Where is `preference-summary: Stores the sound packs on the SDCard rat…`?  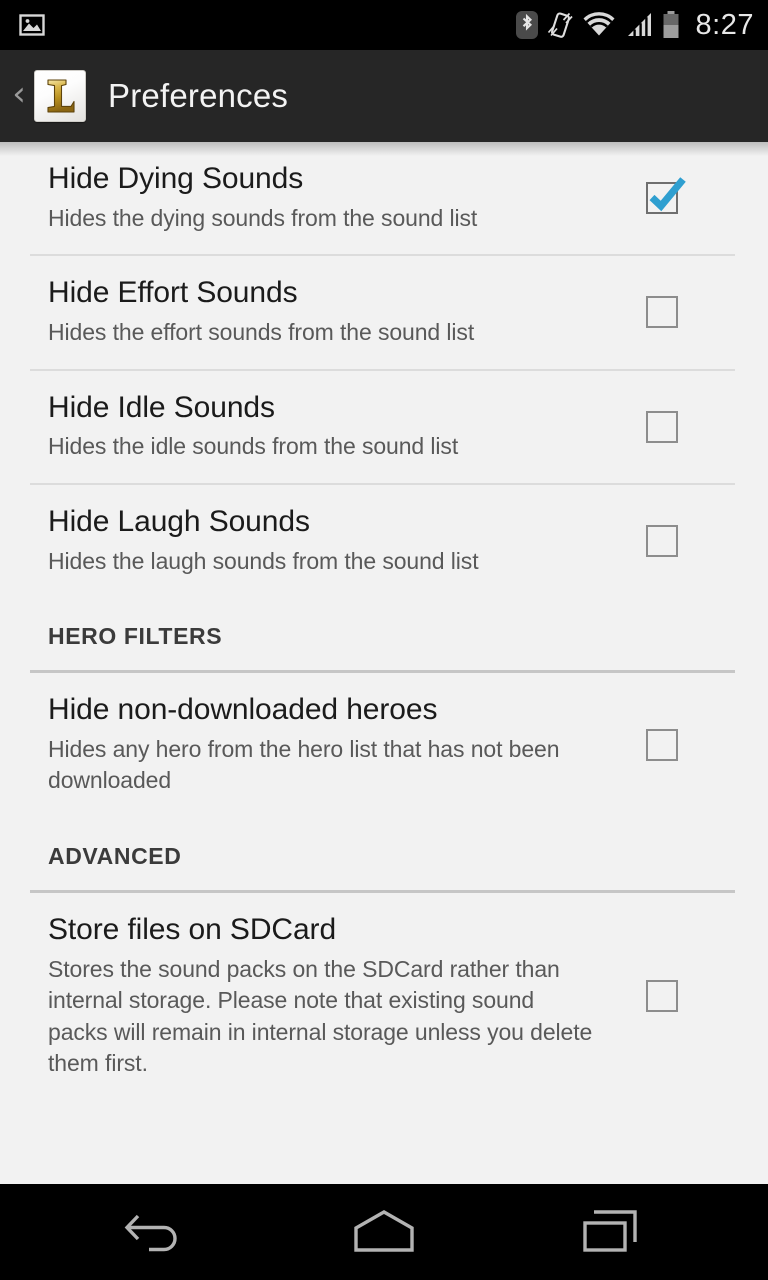 preference-summary: Stores the sound packs on the SDCard rat… is located at coordinates (320, 1016).